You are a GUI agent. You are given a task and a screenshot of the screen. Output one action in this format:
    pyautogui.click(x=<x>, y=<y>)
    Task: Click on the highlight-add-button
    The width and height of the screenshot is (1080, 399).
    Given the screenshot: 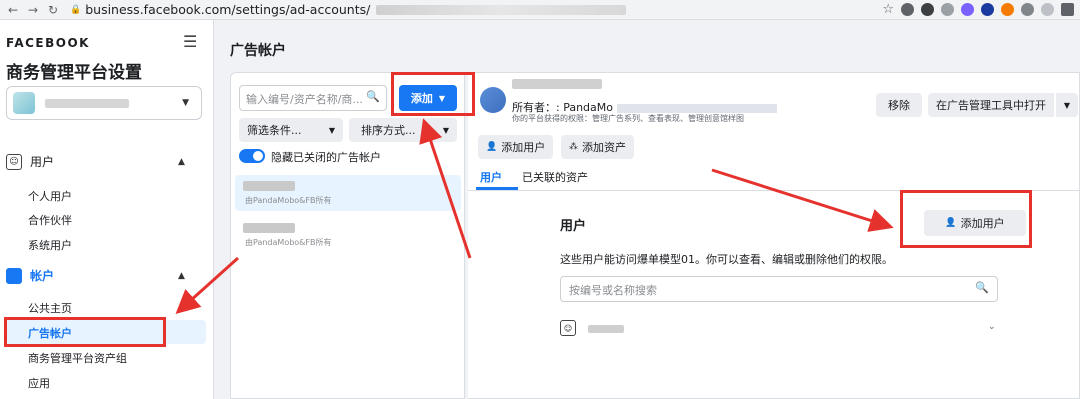 What is the action you would take?
    pyautogui.click(x=433, y=94)
    